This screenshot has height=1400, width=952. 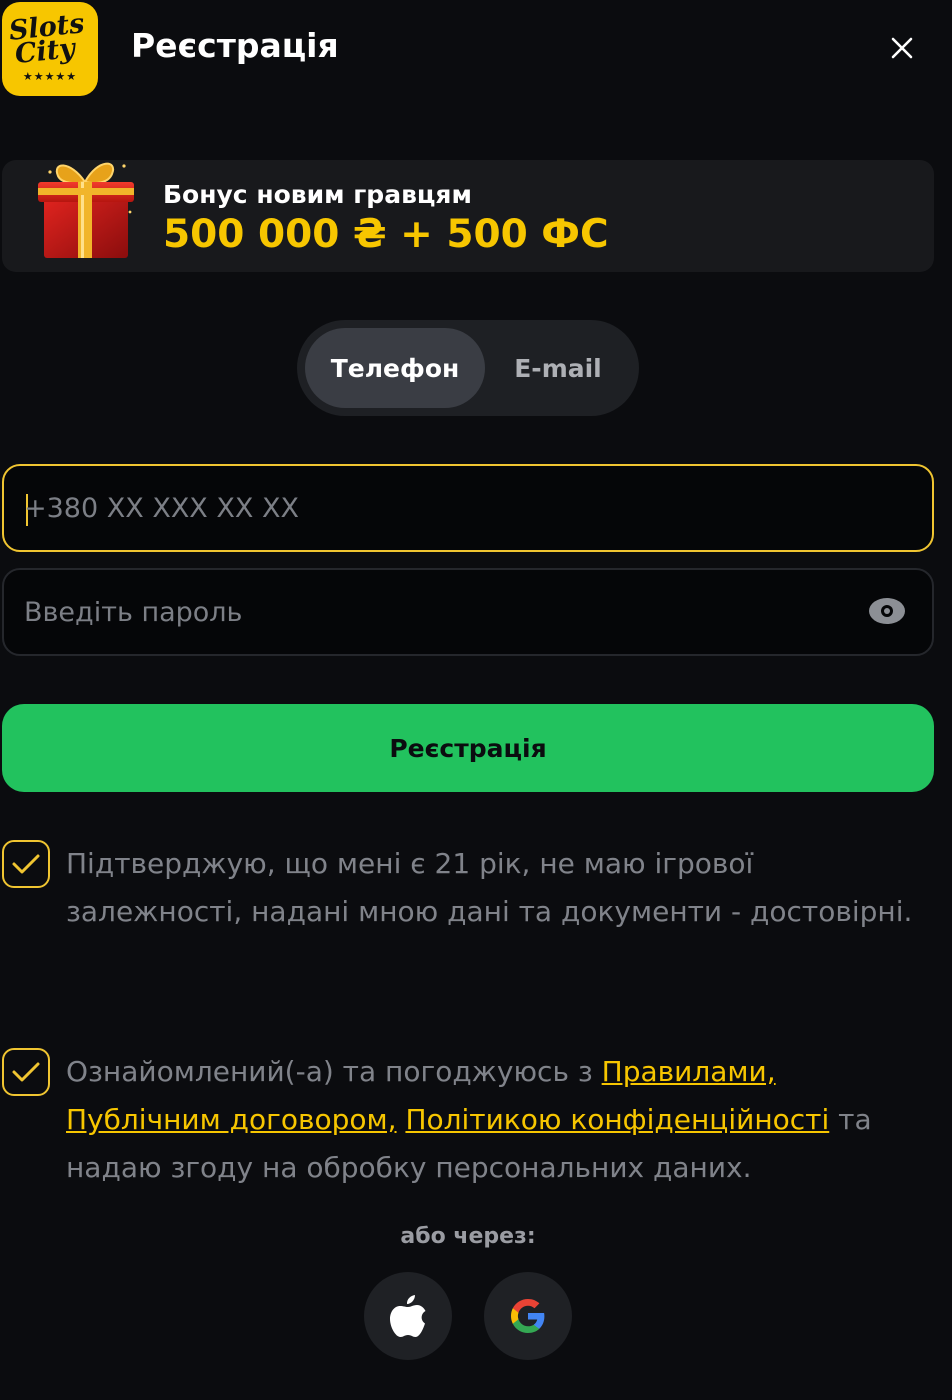 I want to click on phone-field, so click(x=468, y=508).